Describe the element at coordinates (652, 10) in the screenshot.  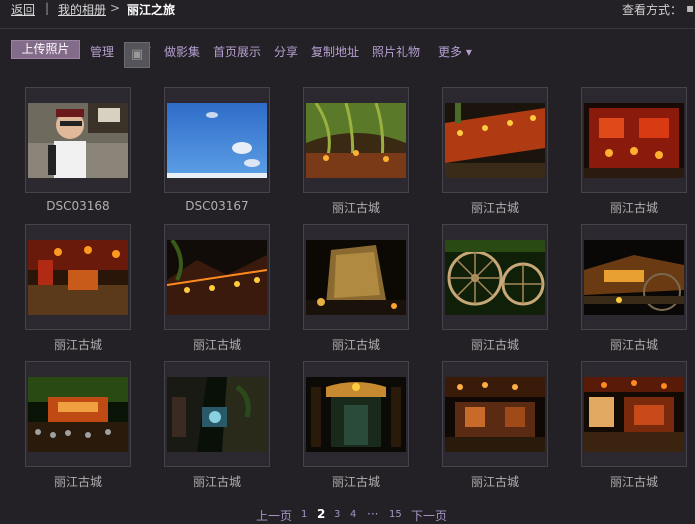
I see `view-mode-label: 查看方式：` at that location.